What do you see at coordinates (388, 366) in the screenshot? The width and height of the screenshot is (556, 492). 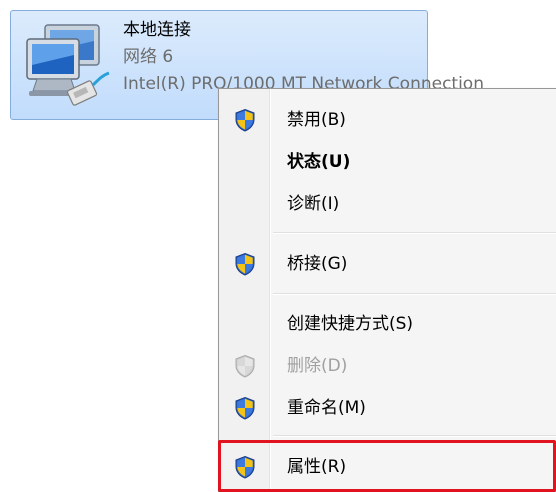 I see `menu-item-delete: 删除(D)` at bounding box center [388, 366].